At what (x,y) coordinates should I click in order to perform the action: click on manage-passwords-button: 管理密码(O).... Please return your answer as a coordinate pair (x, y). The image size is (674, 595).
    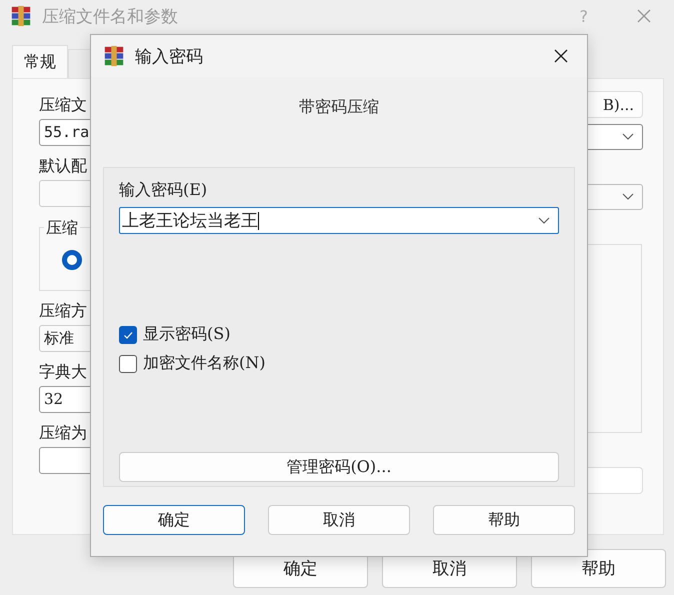
    Looking at the image, I should click on (339, 467).